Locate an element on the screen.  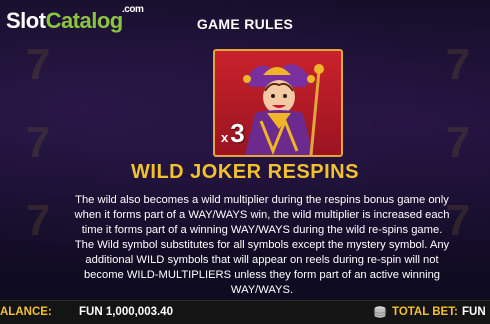
multiplier-prefix: x is located at coordinates (225, 137).